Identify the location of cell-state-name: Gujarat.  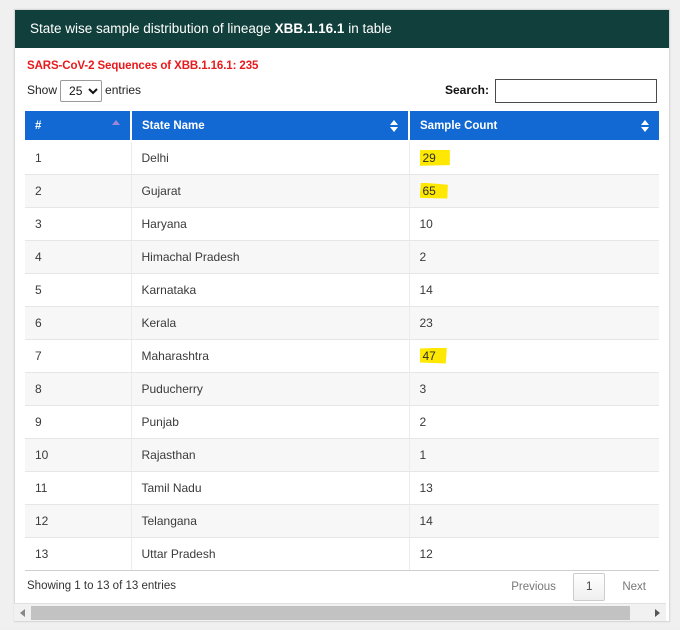
(270, 191).